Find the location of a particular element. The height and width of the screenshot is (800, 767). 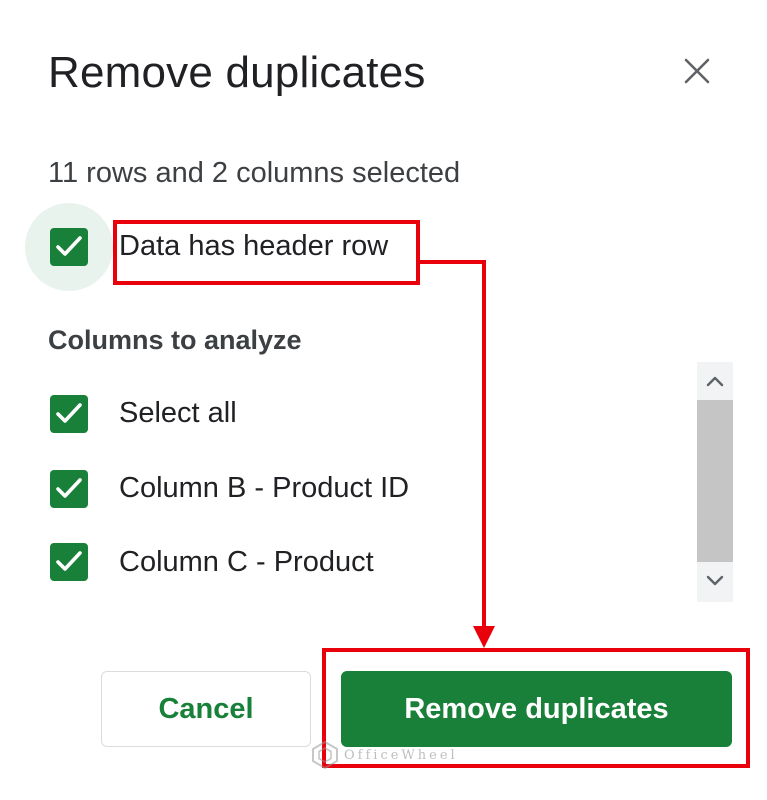

column-c-checkbox is located at coordinates (69, 562).